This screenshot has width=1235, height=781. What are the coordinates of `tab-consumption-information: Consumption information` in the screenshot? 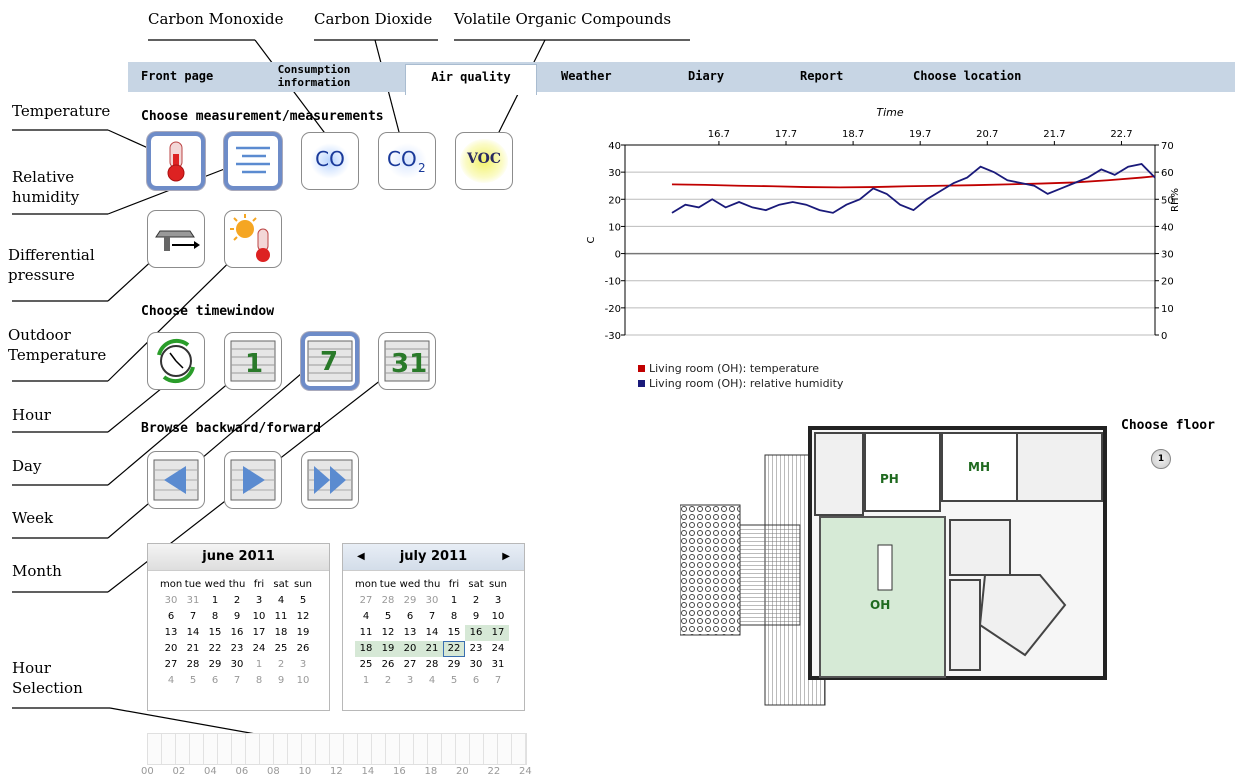 It's located at (314, 76).